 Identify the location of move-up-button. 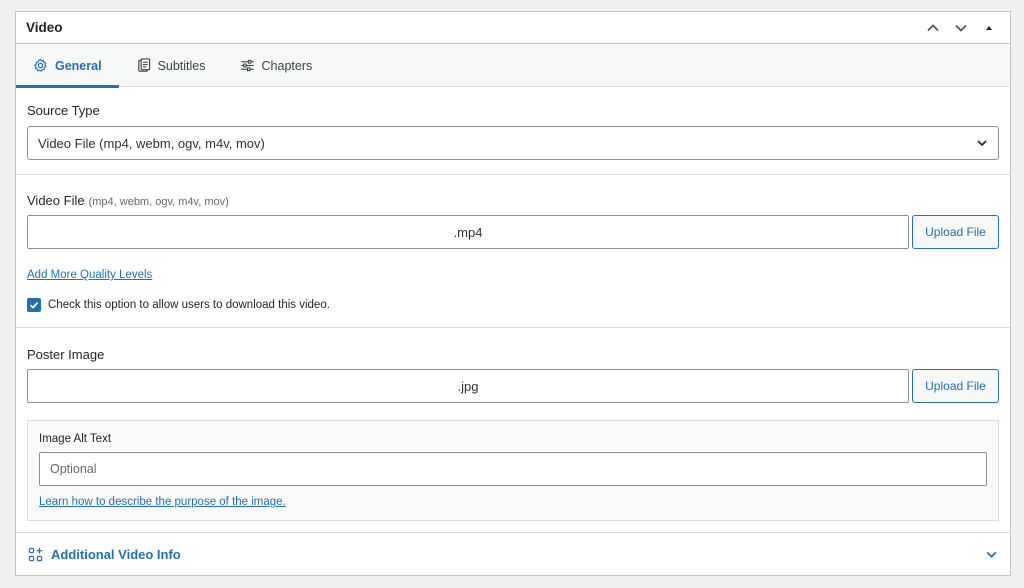
(933, 28).